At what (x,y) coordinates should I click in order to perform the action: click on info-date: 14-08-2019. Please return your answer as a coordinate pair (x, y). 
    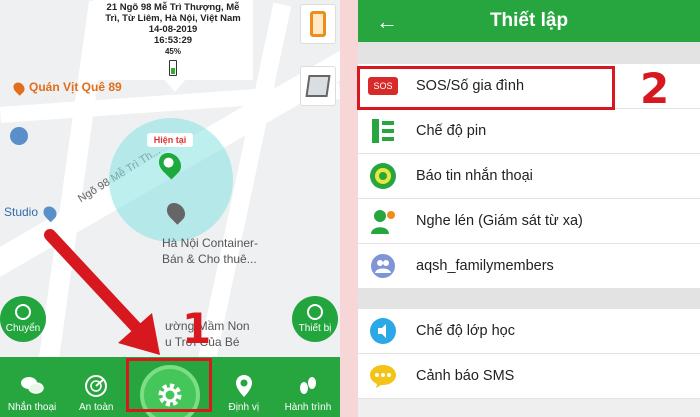
    Looking at the image, I should click on (173, 29).